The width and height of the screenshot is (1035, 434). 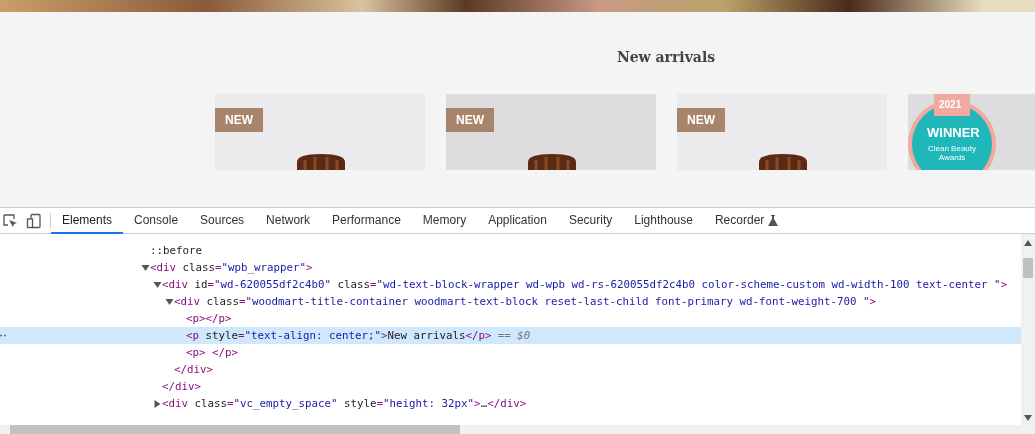 I want to click on dom-node-code: <div class="vc_empty_space" style="height: 32px">…</div>, so click(x=344, y=404).